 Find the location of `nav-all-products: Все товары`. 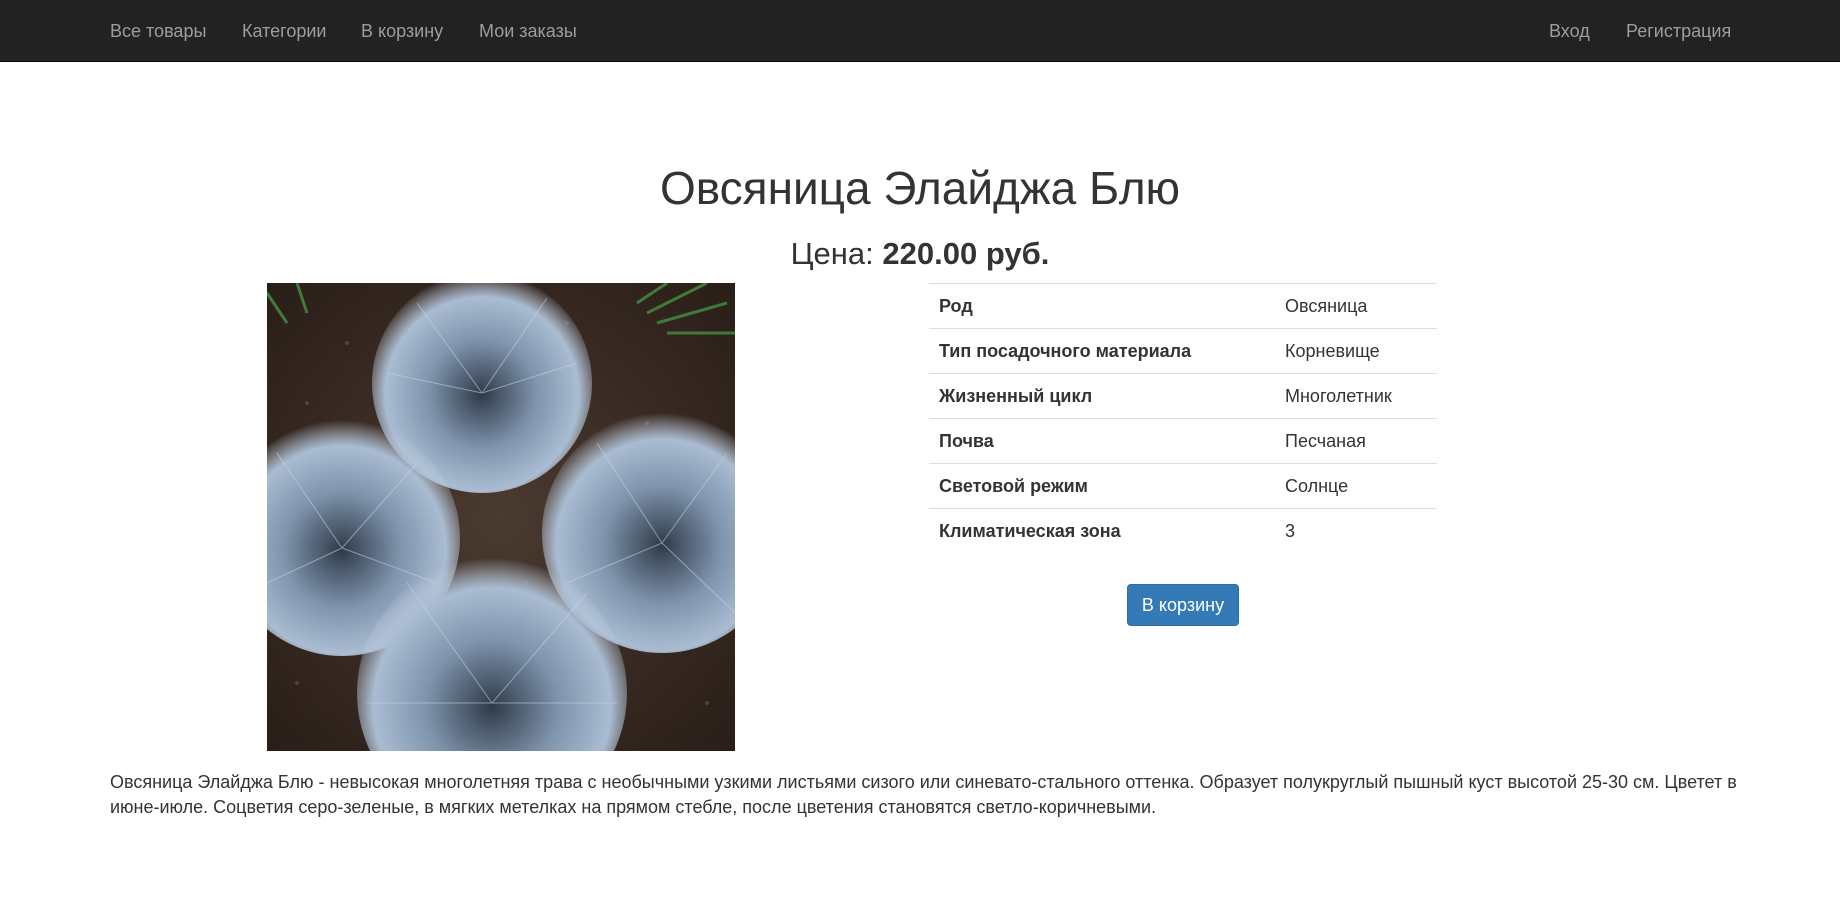

nav-all-products: Все товары is located at coordinates (158, 31).